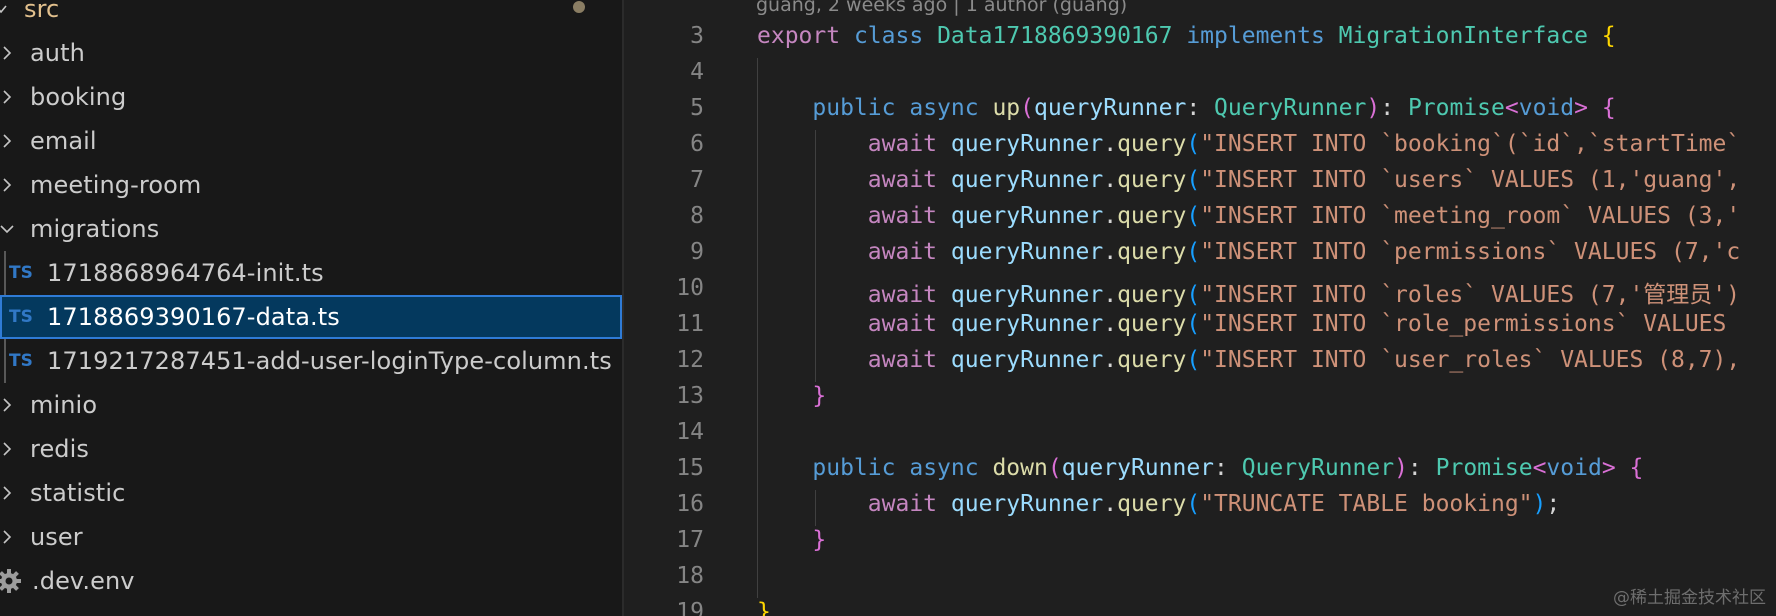 The image size is (1776, 616). Describe the element at coordinates (63, 141) in the screenshot. I see `tree-item-label: email` at that location.